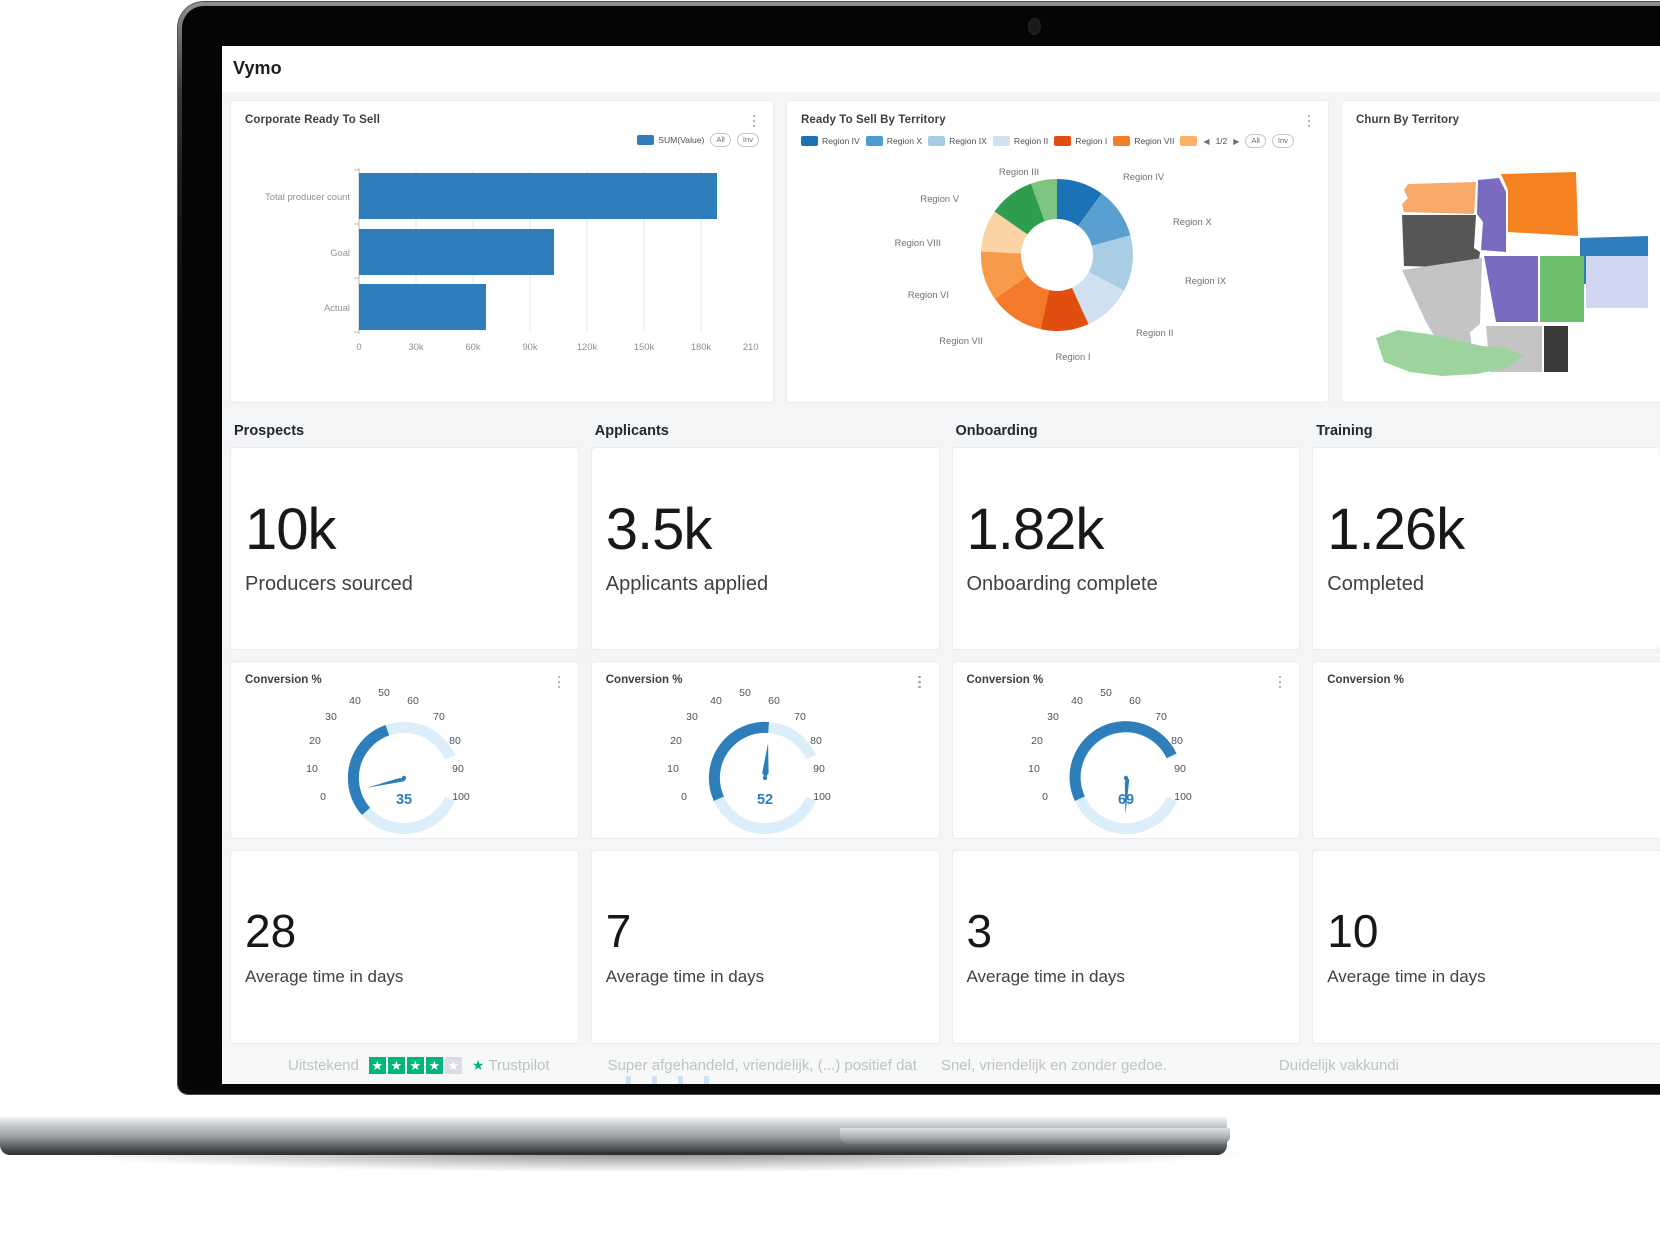 The height and width of the screenshot is (1244, 1660). Describe the element at coordinates (659, 529) in the screenshot. I see `kpi-value: 3.5k` at that location.